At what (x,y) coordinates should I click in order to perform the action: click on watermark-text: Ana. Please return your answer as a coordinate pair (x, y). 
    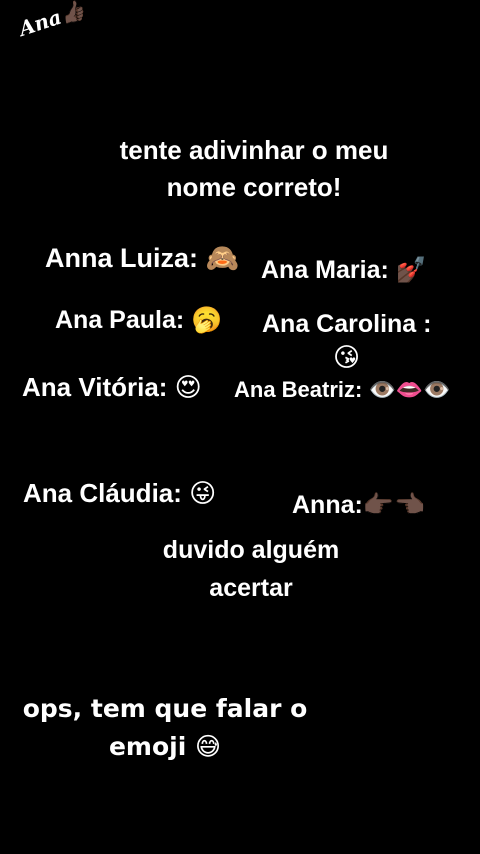
    Looking at the image, I should click on (40, 22).